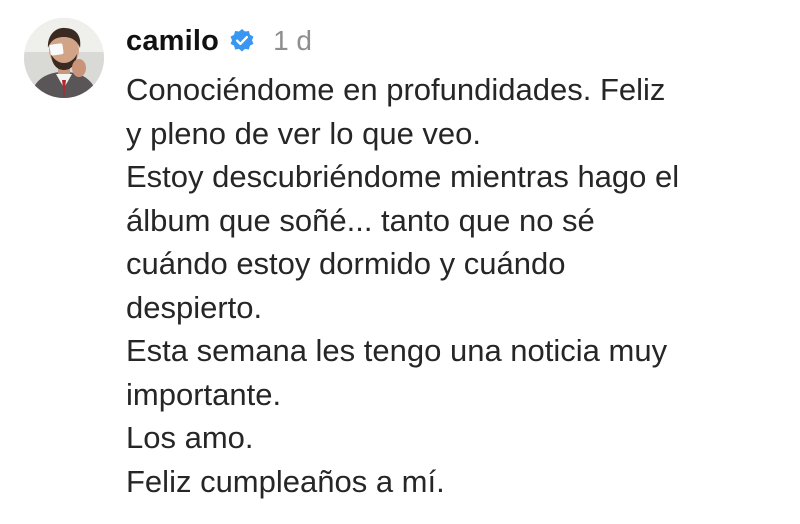  Describe the element at coordinates (292, 41) in the screenshot. I see `timestamp: 1 d` at that location.